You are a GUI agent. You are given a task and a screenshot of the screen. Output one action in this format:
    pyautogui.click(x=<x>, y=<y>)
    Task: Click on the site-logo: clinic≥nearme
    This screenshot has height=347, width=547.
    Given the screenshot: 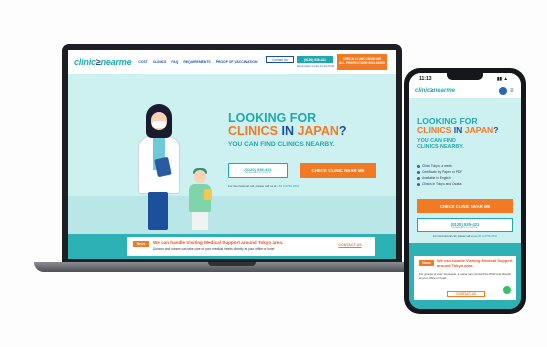 What is the action you would take?
    pyautogui.click(x=103, y=62)
    